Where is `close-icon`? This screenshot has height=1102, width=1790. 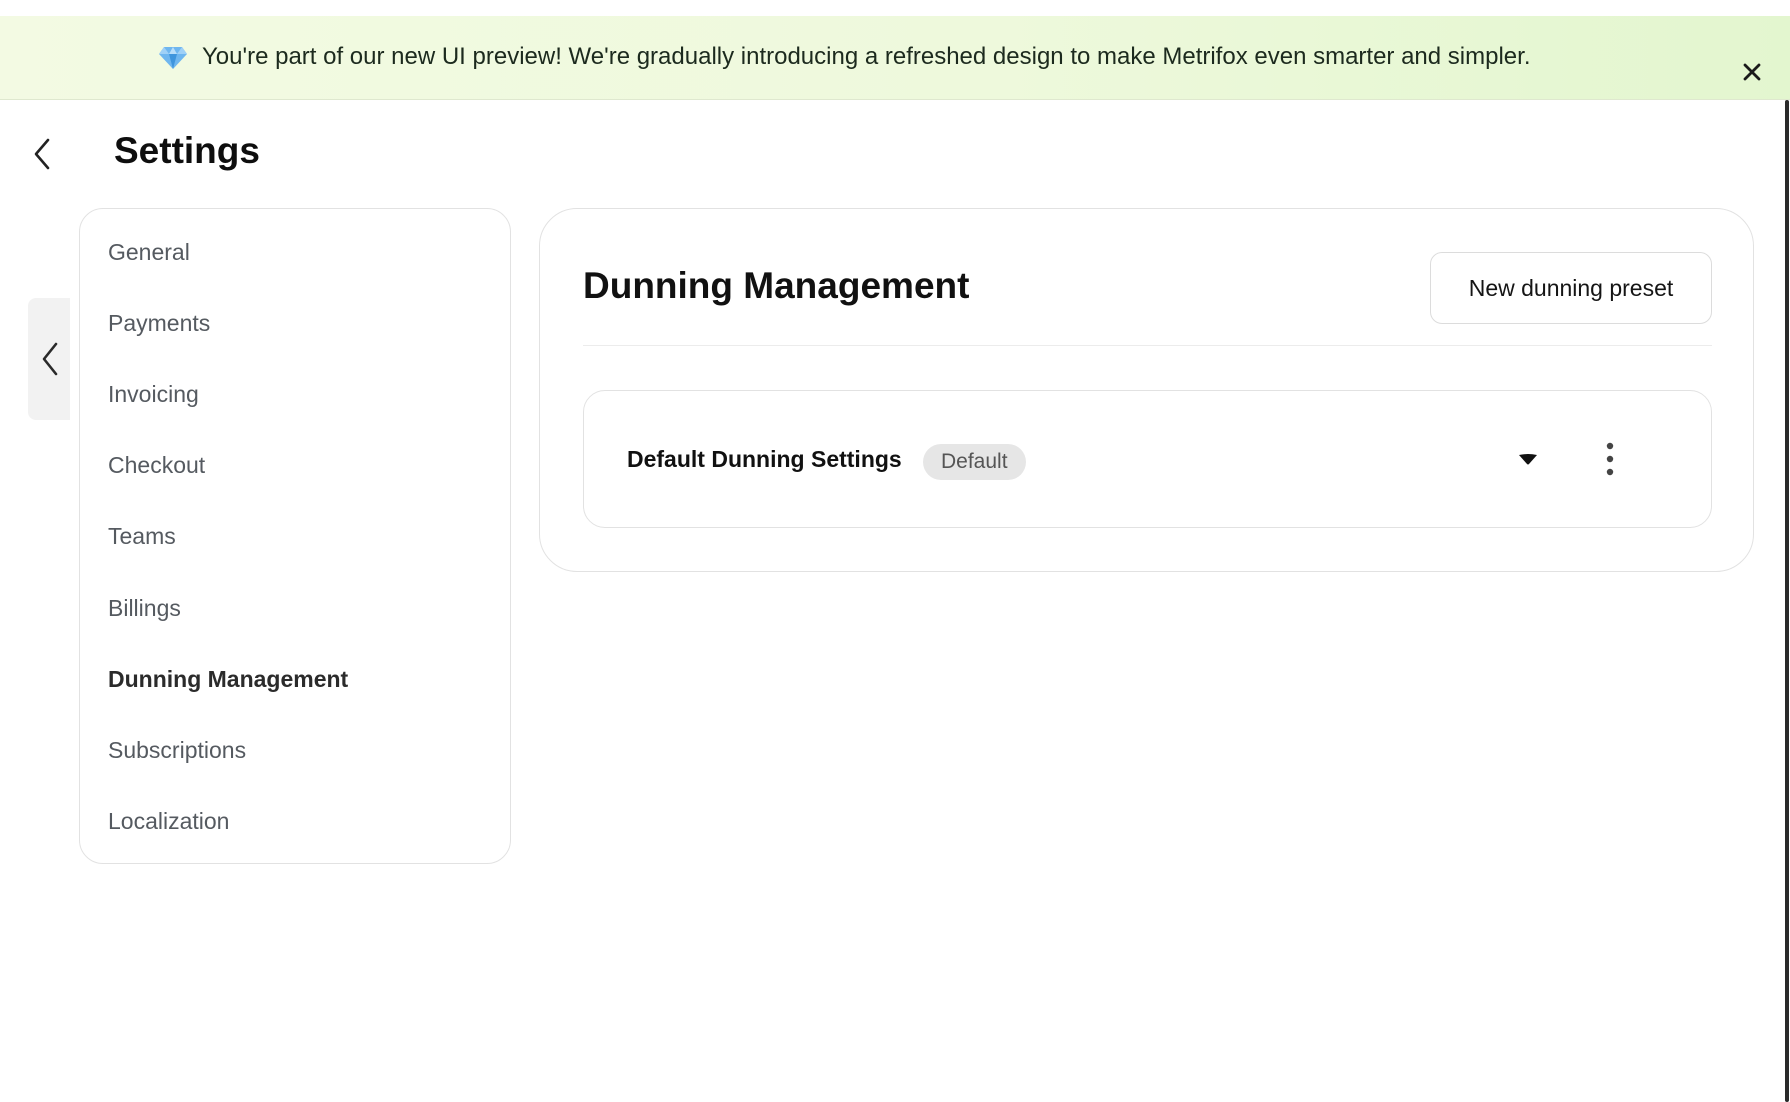
close-icon is located at coordinates (1752, 72).